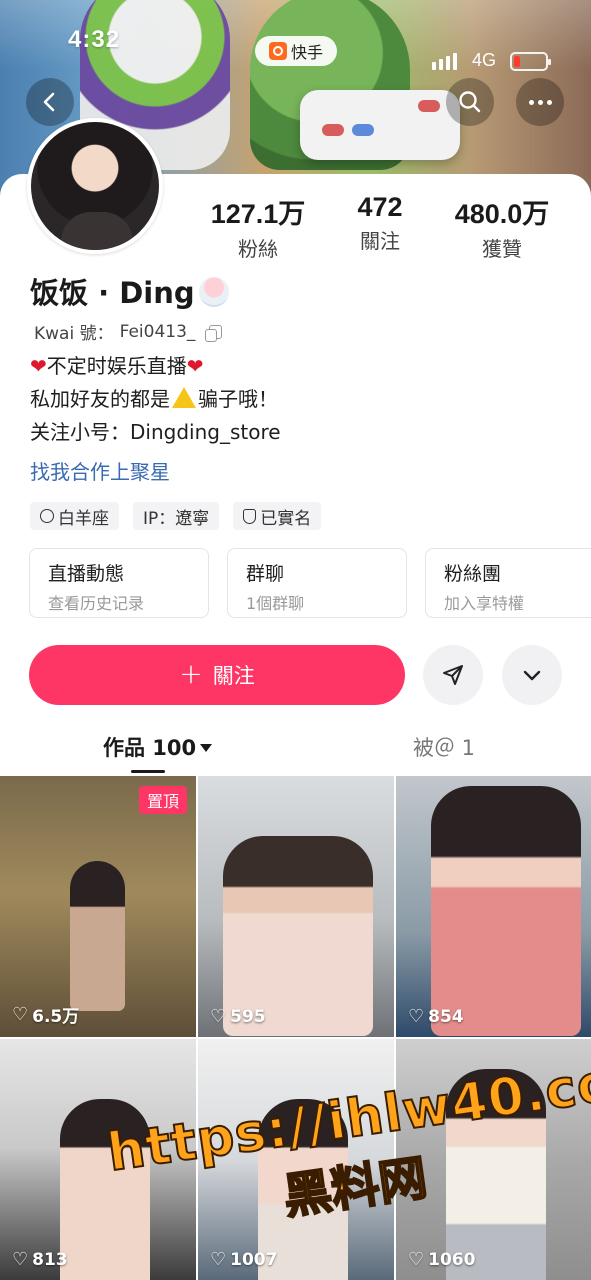 The width and height of the screenshot is (591, 1280). Describe the element at coordinates (191, 673) in the screenshot. I see `plus-icon: +` at that location.